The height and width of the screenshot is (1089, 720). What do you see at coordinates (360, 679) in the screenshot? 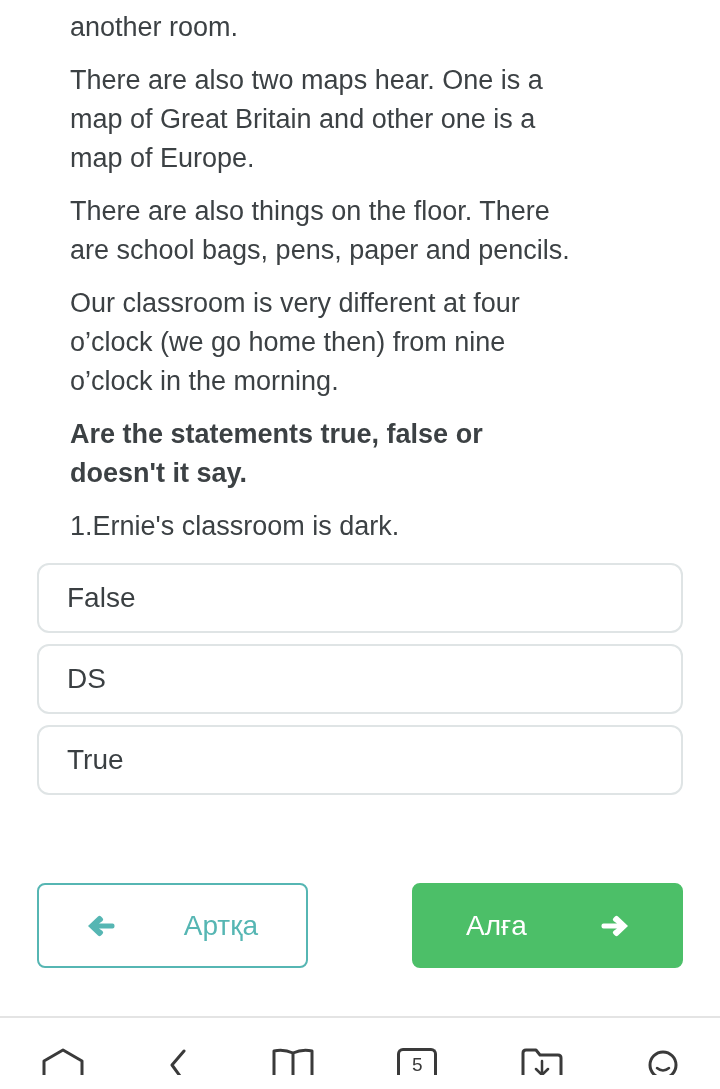
I see `answer-option: DS` at bounding box center [360, 679].